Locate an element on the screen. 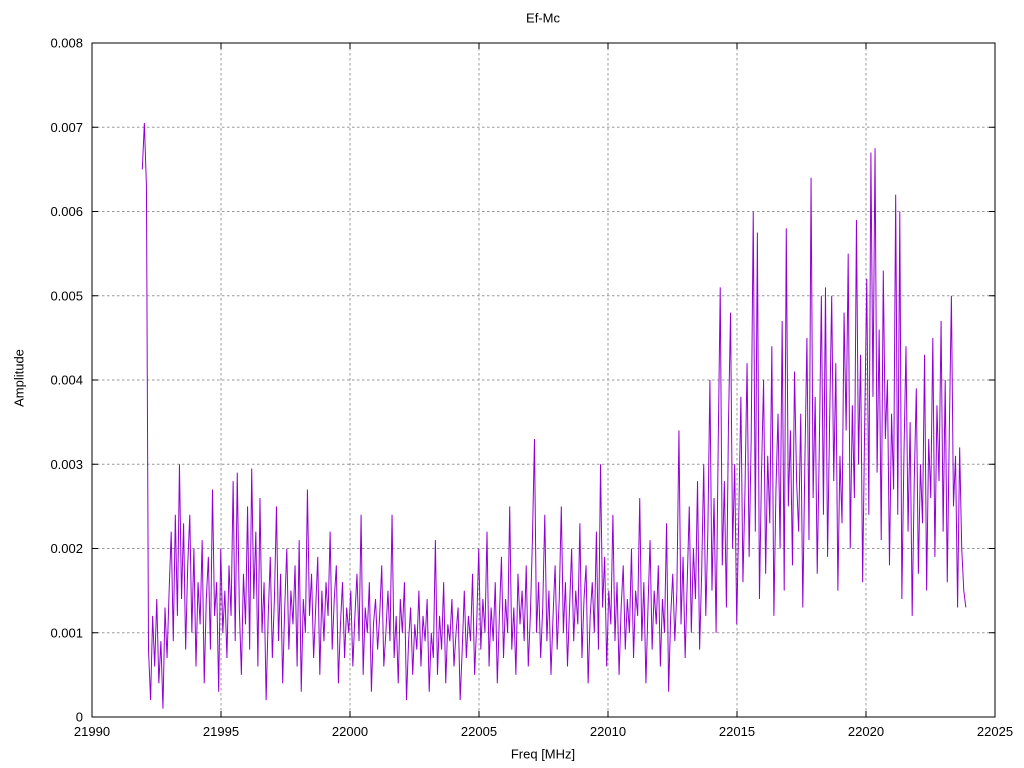 Image resolution: width=1024 pixels, height=768 pixels. x-tick-label: 22000 is located at coordinates (350, 731).